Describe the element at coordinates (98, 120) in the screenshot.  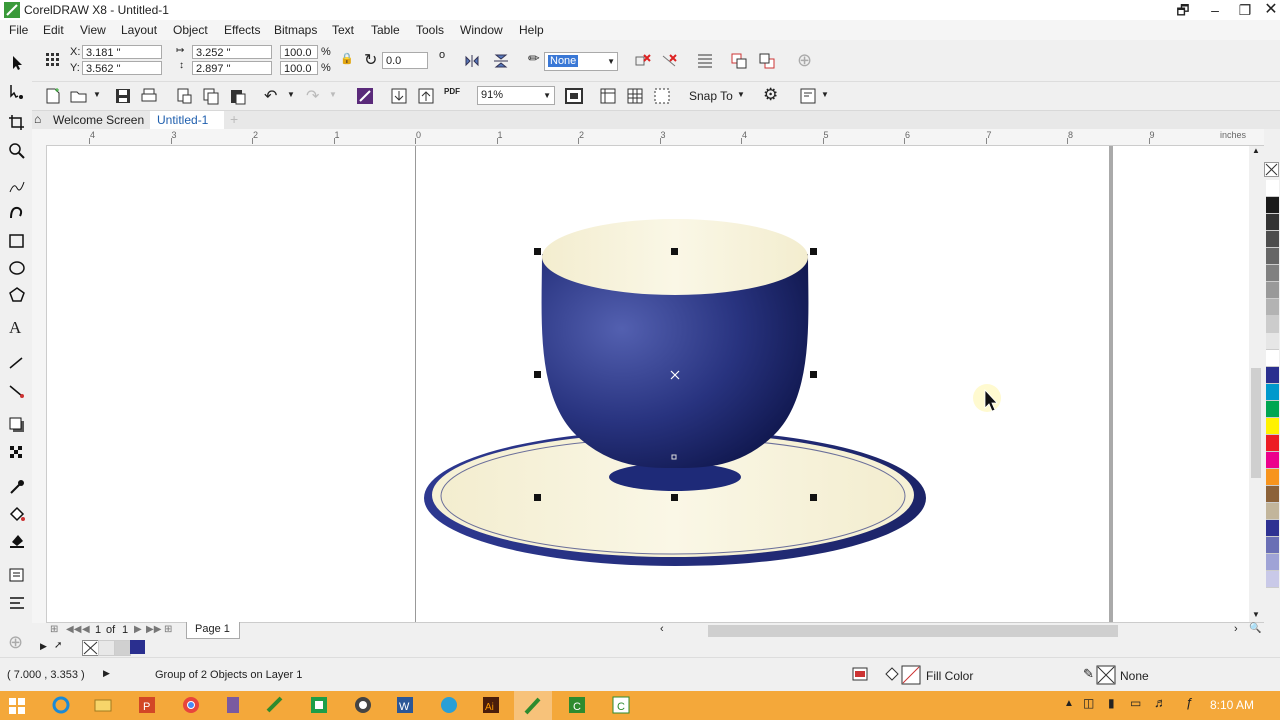
I see `tab-welcome-screen: Welcome Screen` at that location.